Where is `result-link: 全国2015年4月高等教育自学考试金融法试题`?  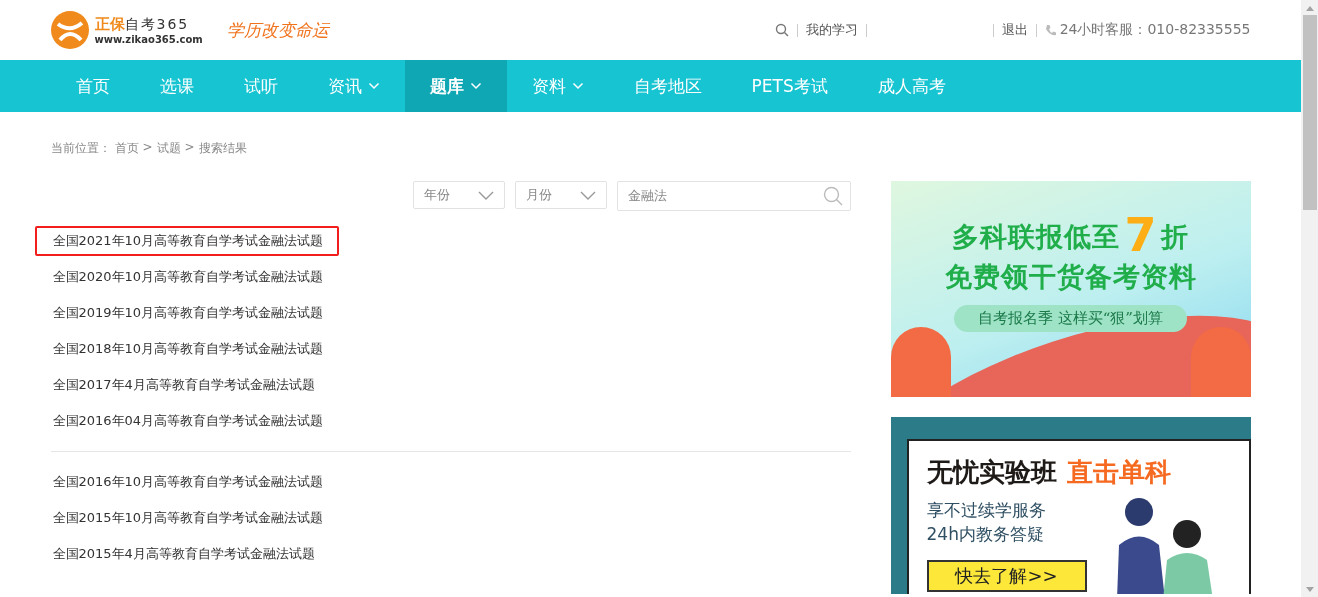
result-link: 全国2015年4月高等教育自学考试金融法试题 is located at coordinates (182, 554).